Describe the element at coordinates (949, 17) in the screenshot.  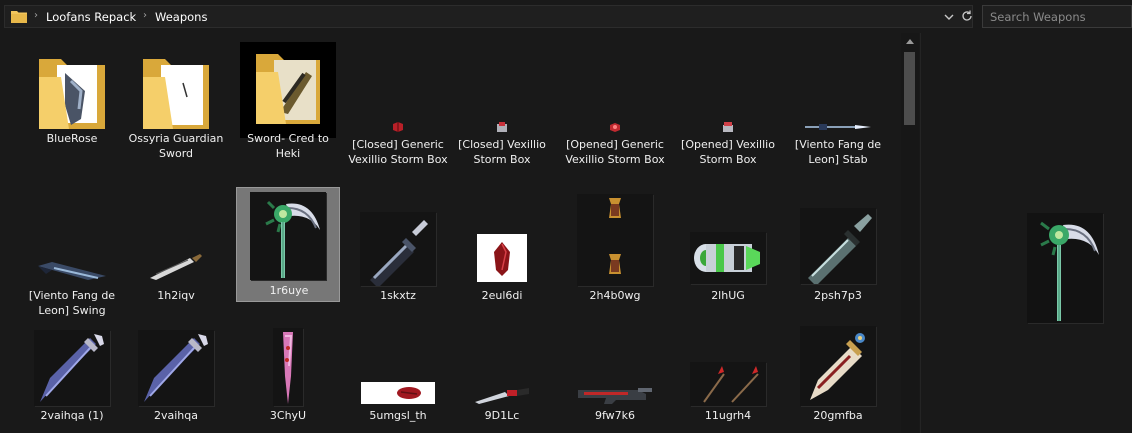
I see `chevron-down-icon` at that location.